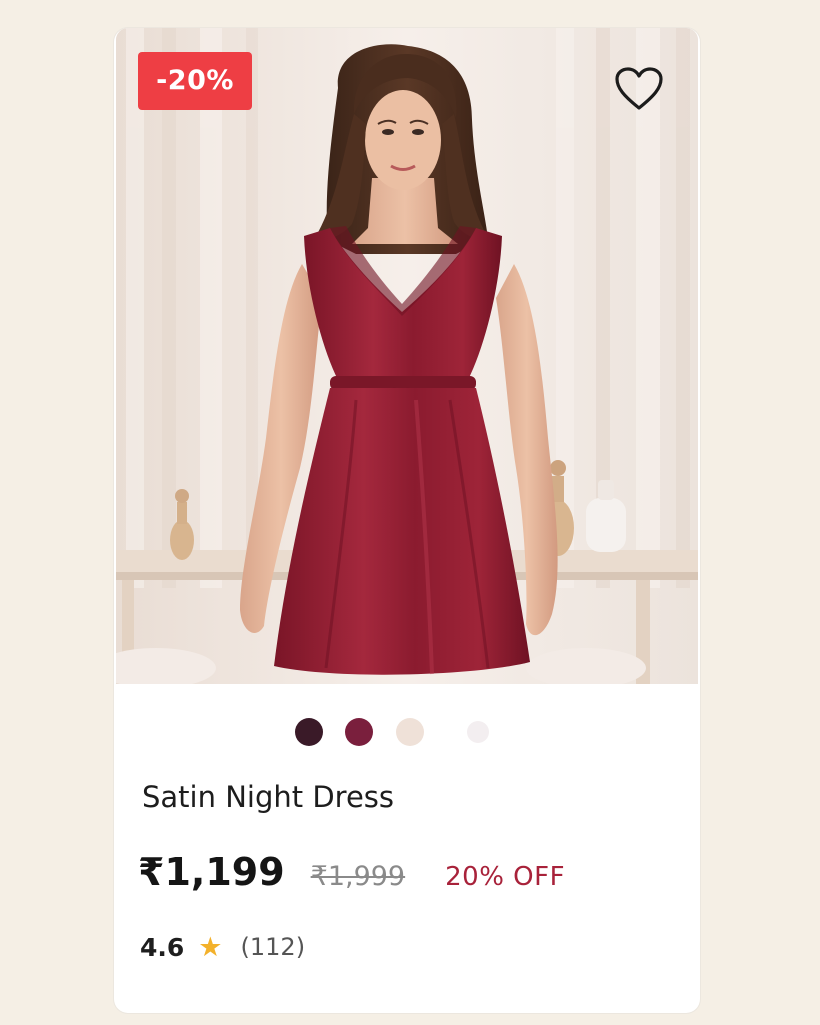 The height and width of the screenshot is (1025, 820). I want to click on wishlist-button, so click(639, 89).